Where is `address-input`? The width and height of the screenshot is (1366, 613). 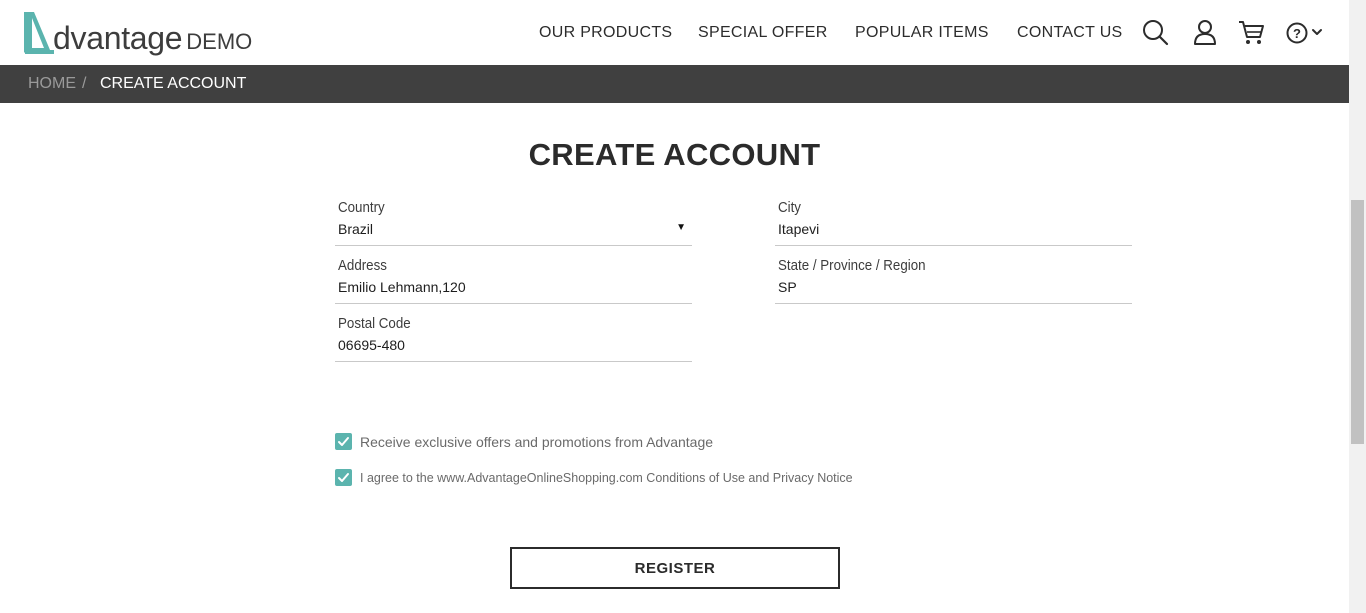
address-input is located at coordinates (503, 287).